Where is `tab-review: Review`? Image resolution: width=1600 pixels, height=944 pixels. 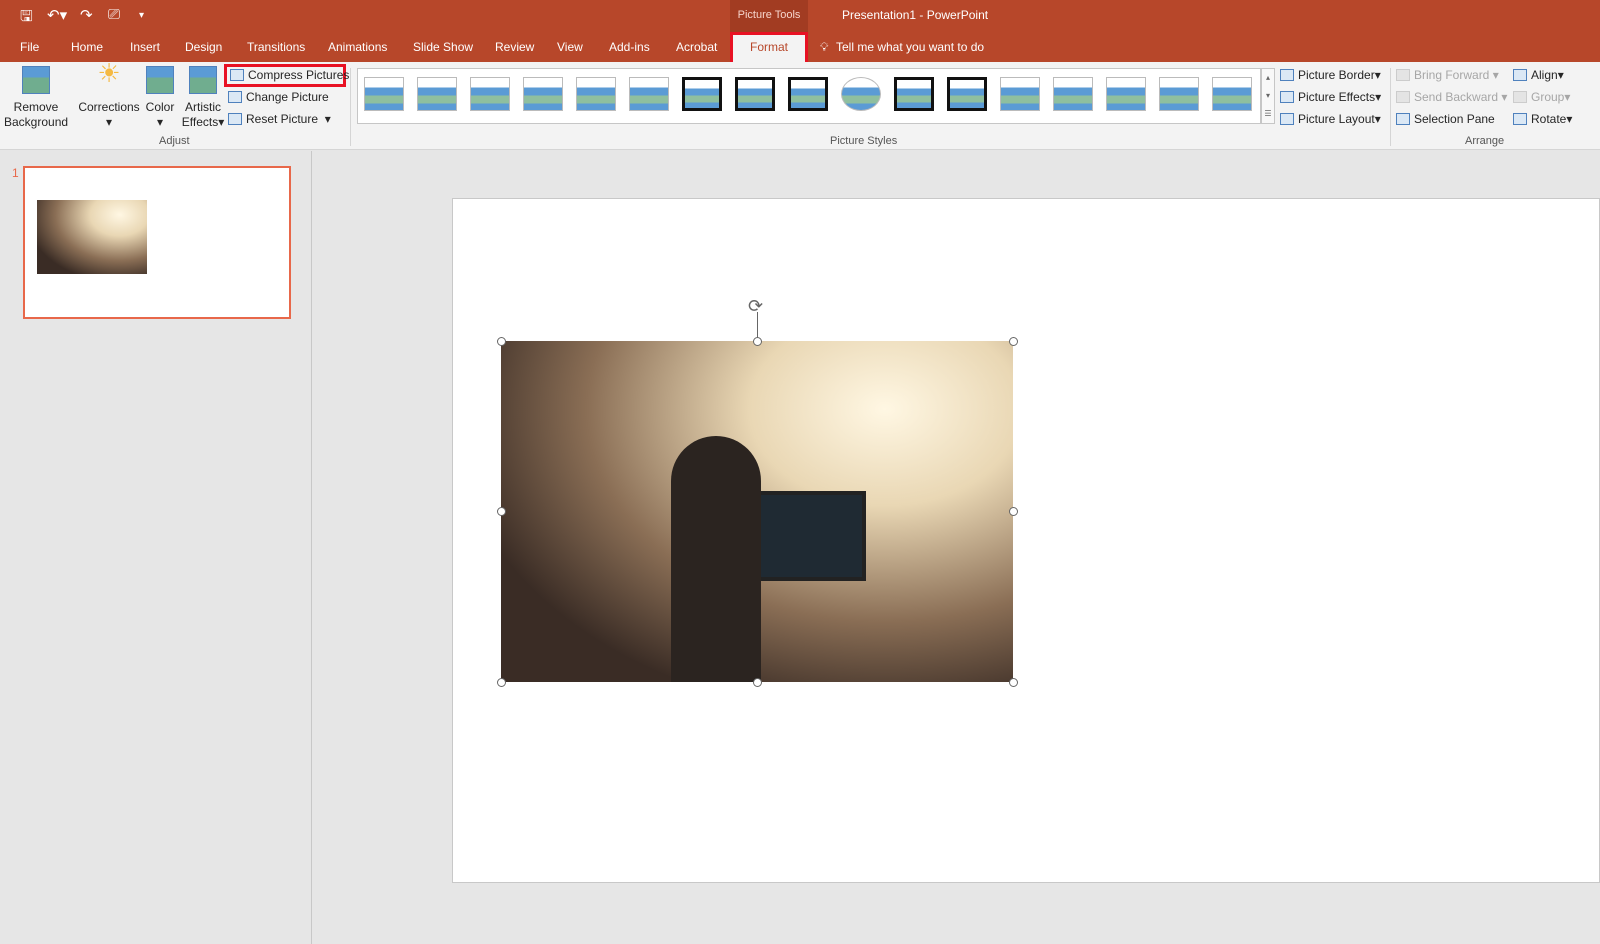 tab-review: Review is located at coordinates (514, 47).